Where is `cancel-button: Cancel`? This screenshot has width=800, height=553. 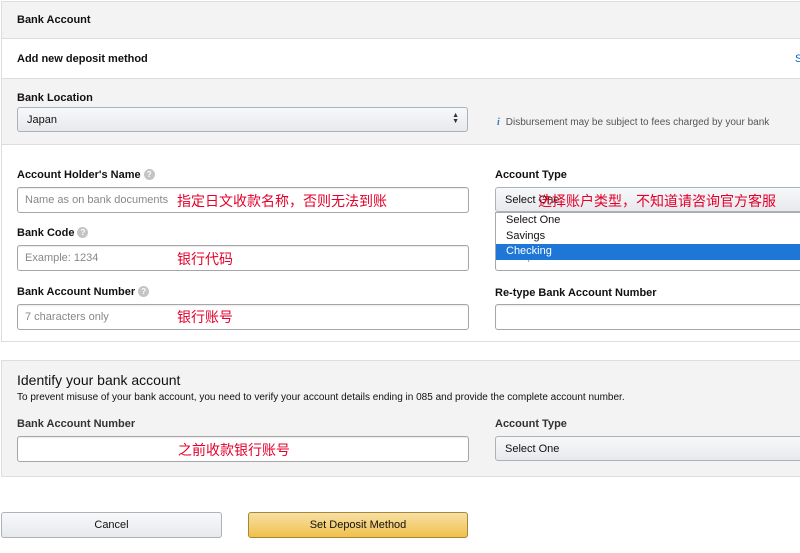
cancel-button: Cancel is located at coordinates (111, 525).